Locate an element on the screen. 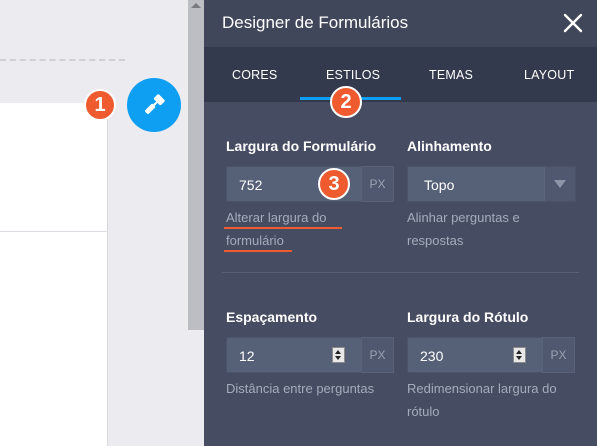  alignment-dropdown-toggle is located at coordinates (559, 184).